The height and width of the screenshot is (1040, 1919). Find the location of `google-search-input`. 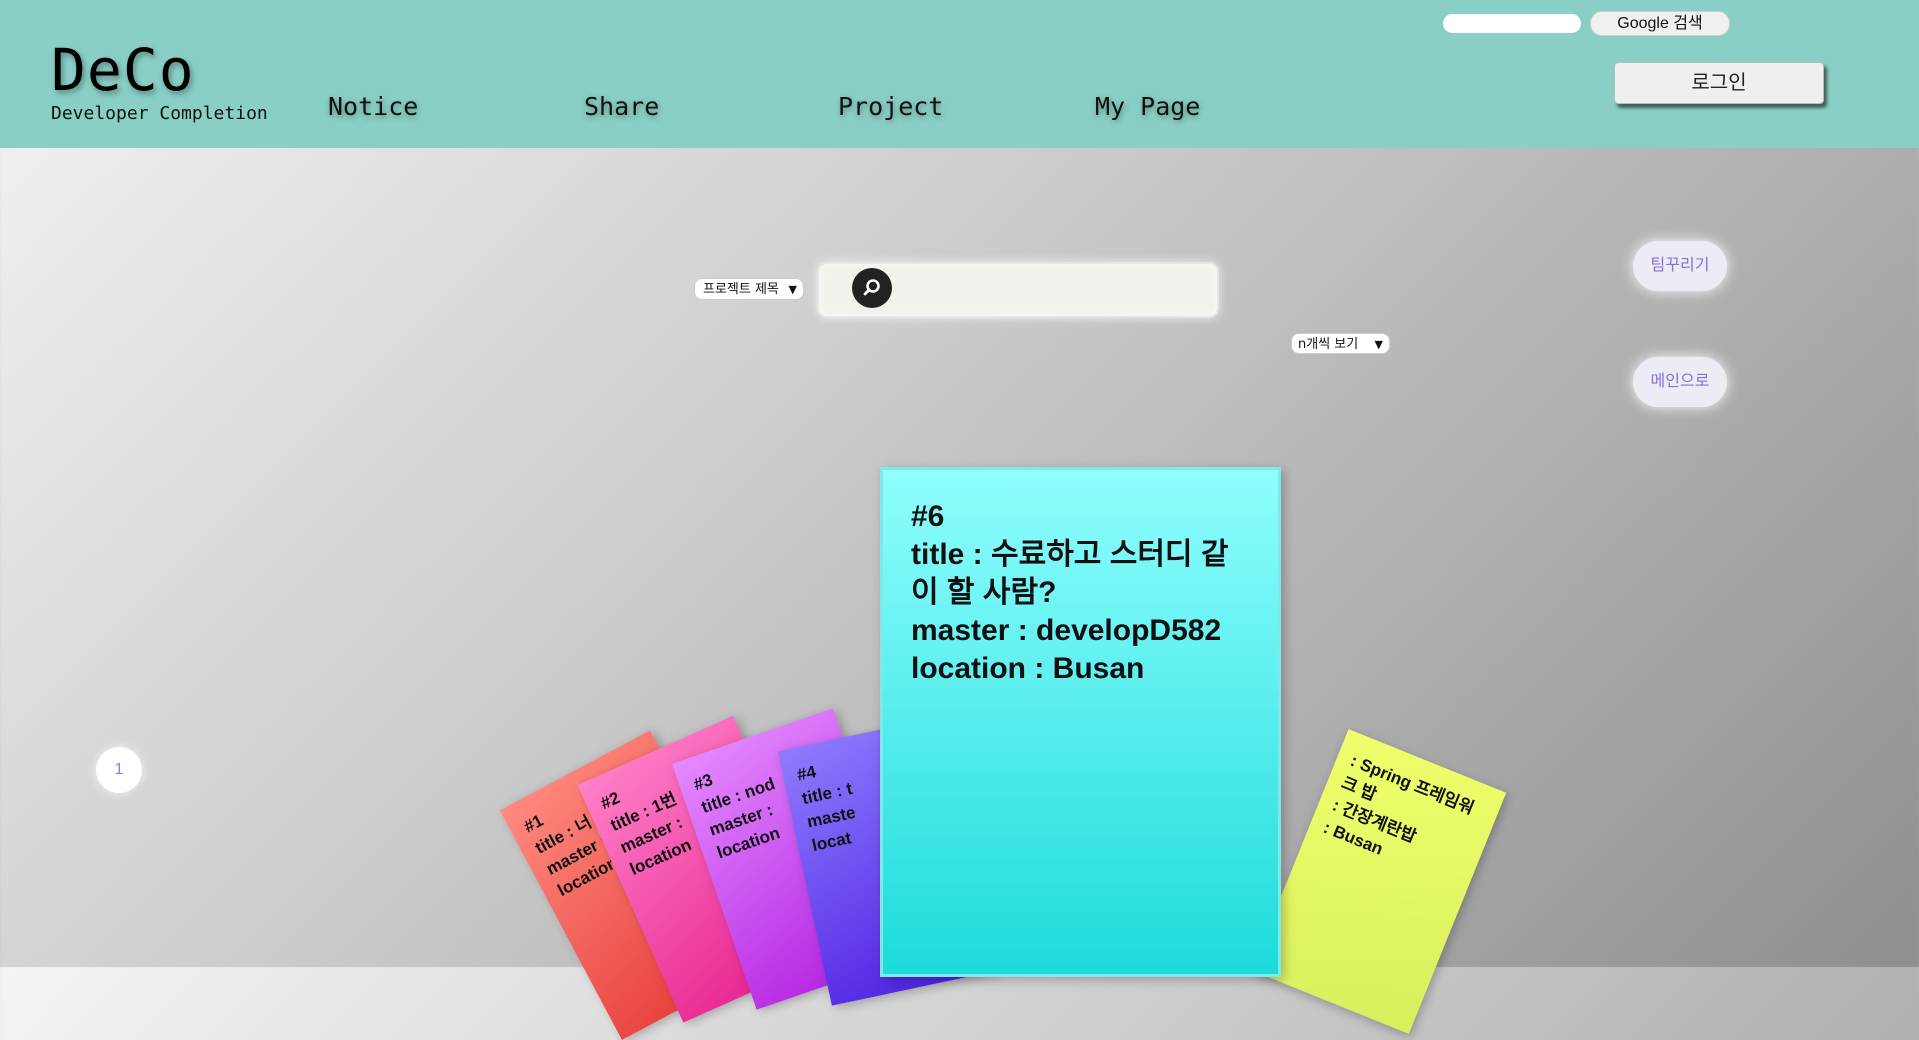

google-search-input is located at coordinates (1512, 23).